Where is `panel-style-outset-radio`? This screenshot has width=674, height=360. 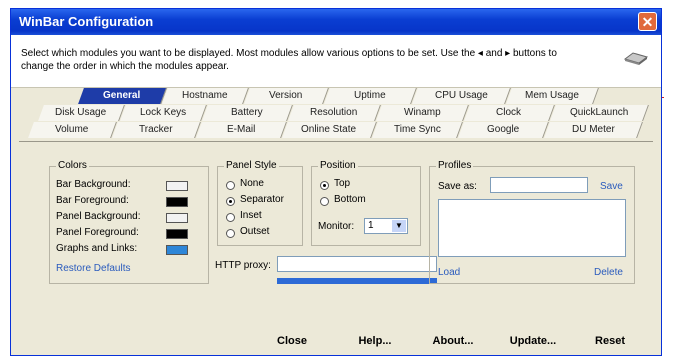
panel-style-outset-radio is located at coordinates (230, 233).